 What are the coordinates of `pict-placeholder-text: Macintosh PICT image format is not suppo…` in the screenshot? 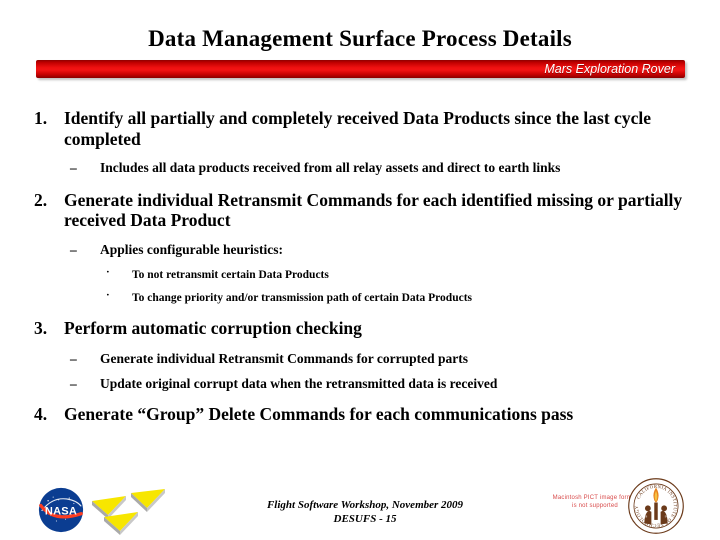 It's located at (595, 502).